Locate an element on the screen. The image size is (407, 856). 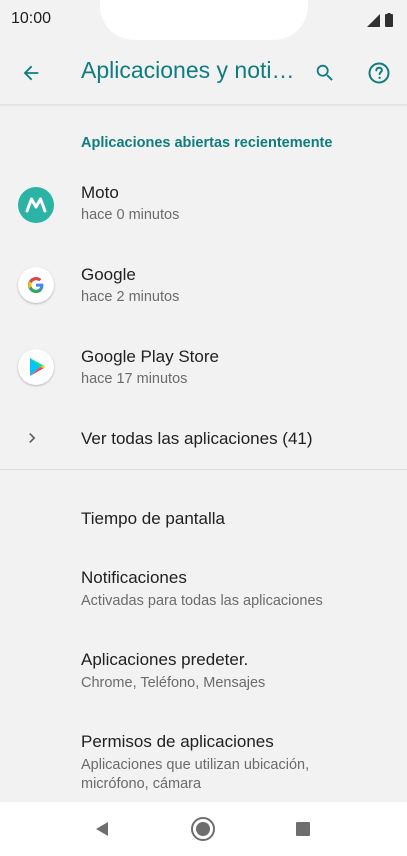
triangle-back-icon is located at coordinates (102, 829).